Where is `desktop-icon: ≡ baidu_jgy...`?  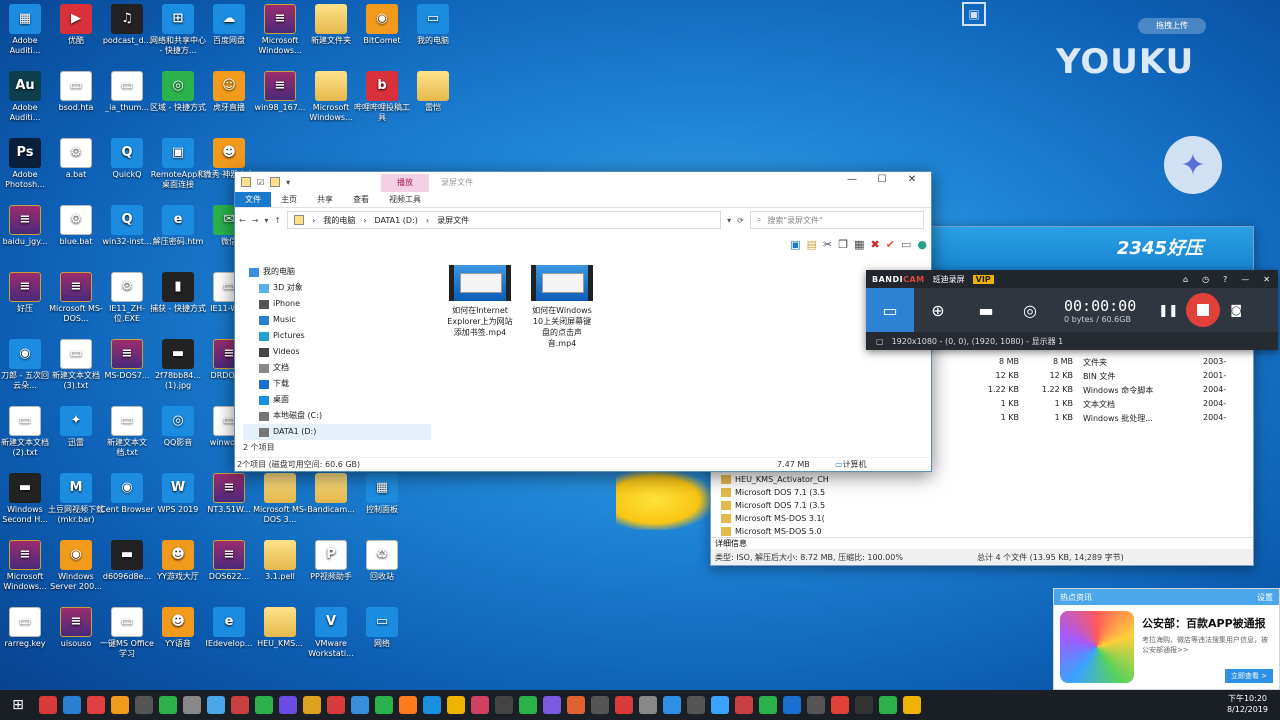
desktop-icon: ≡ baidu_jgy... is located at coordinates (27, 226).